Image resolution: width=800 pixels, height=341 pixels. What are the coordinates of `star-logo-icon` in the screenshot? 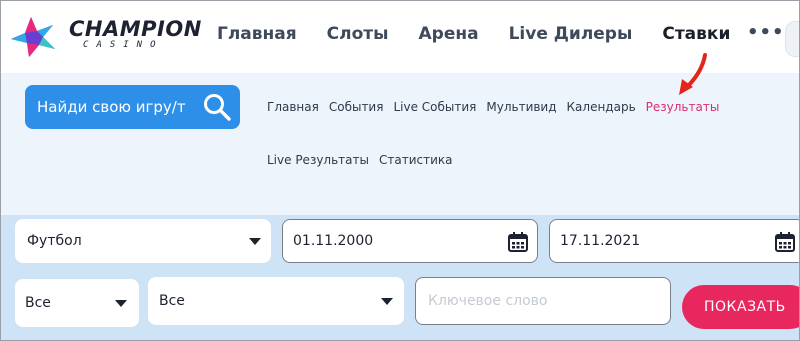 It's located at (33, 37).